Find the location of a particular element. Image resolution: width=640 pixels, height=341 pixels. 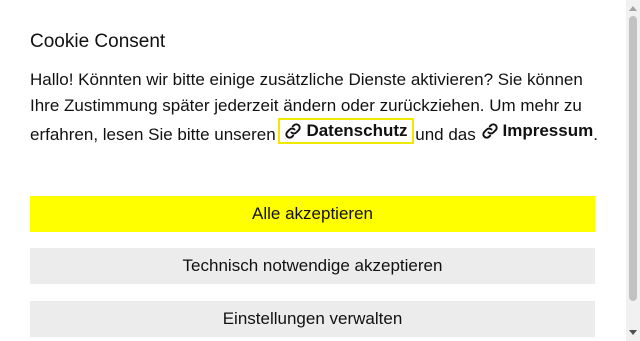

manage-settings-button: Einstellungen verwalten is located at coordinates (312, 319).